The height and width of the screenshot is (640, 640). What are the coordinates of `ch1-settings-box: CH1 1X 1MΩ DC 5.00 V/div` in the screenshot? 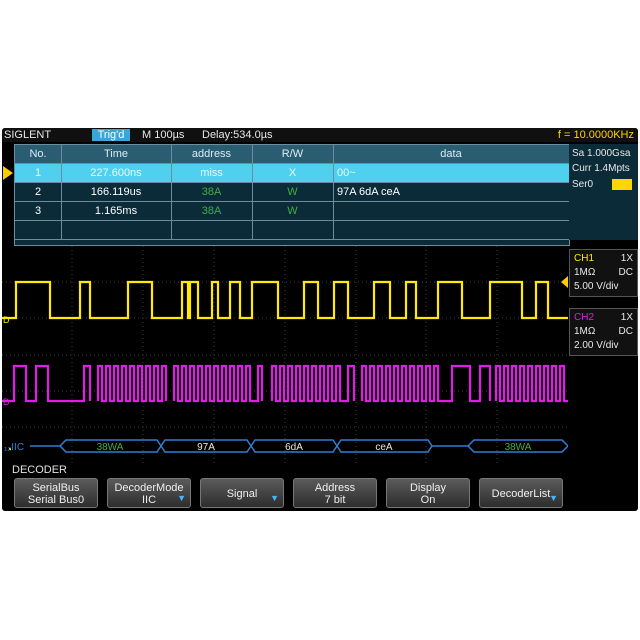 It's located at (603, 273).